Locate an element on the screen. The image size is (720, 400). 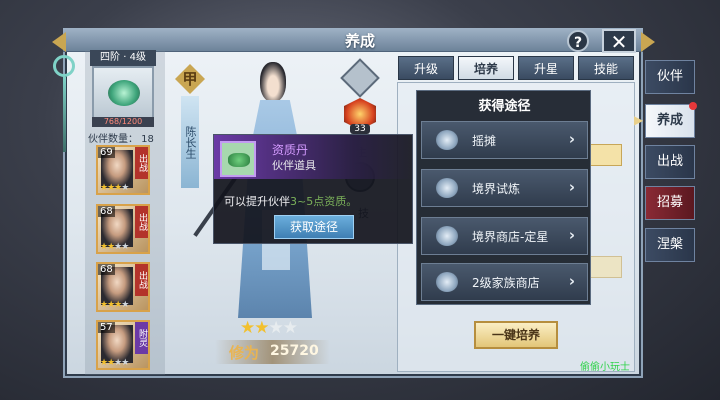
companion-level: 69 is located at coordinates (106, 152).